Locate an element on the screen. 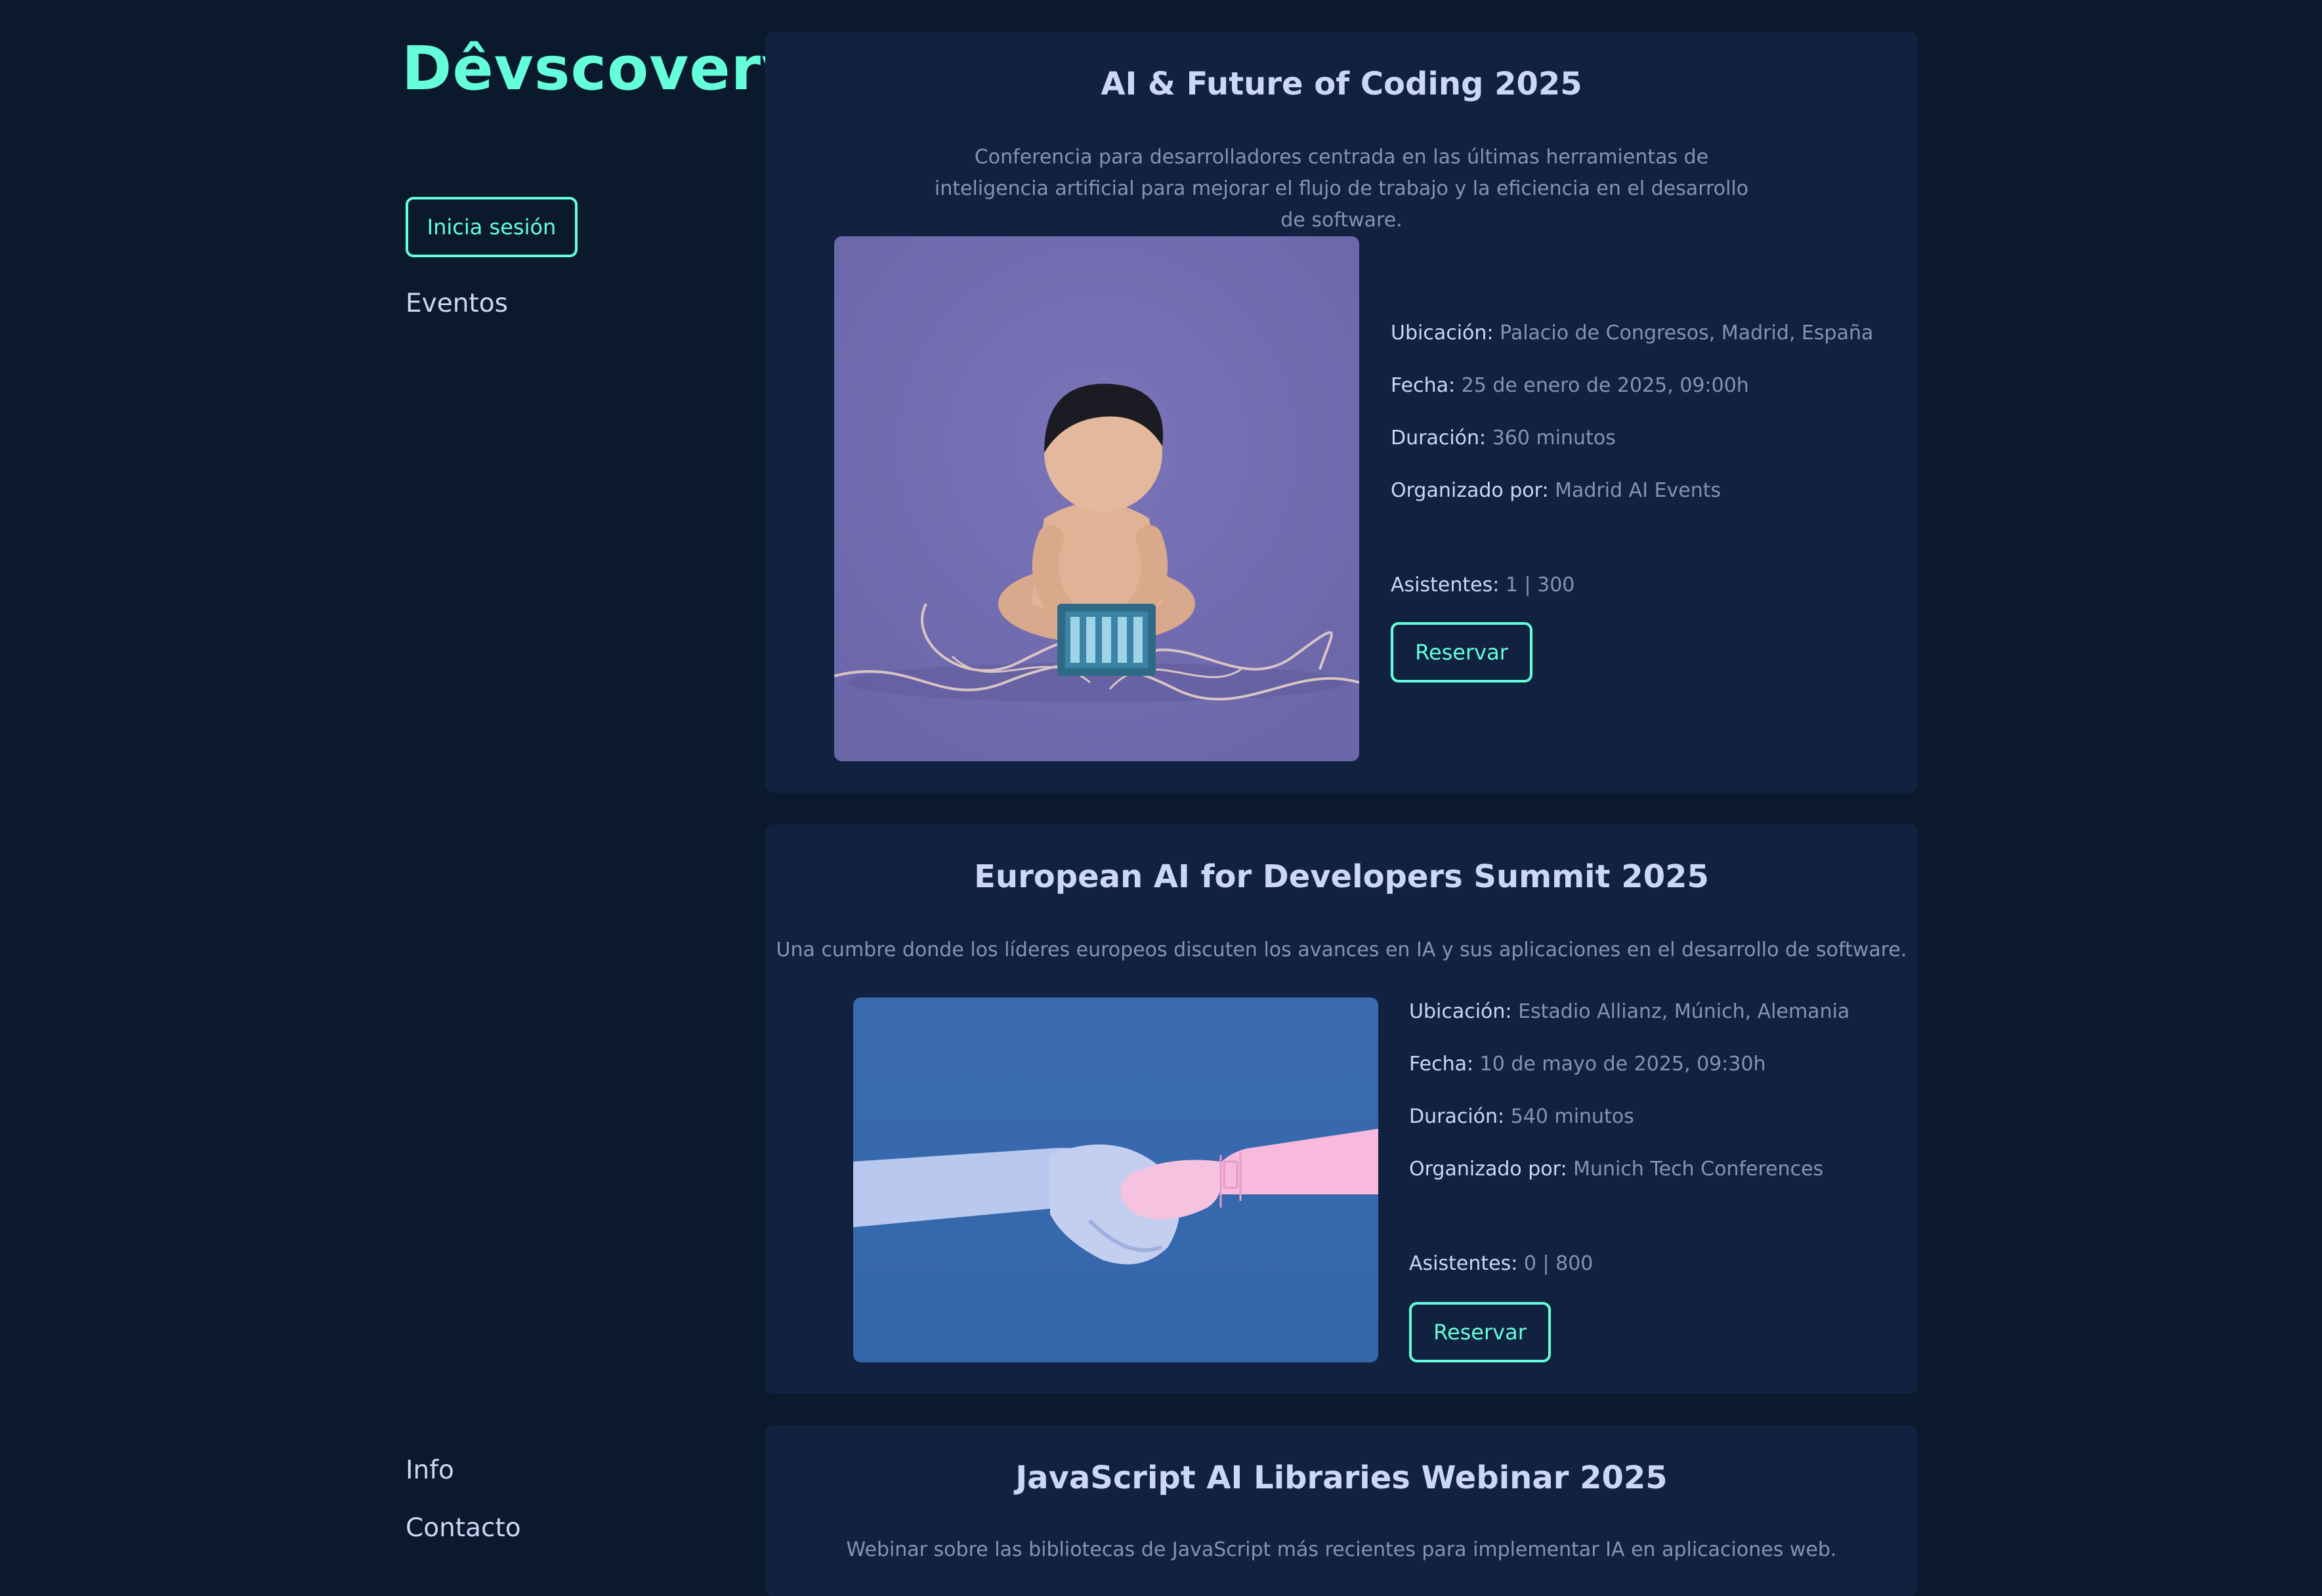 The height and width of the screenshot is (1596, 2322). logo: Dêvscovery is located at coordinates (601, 69).